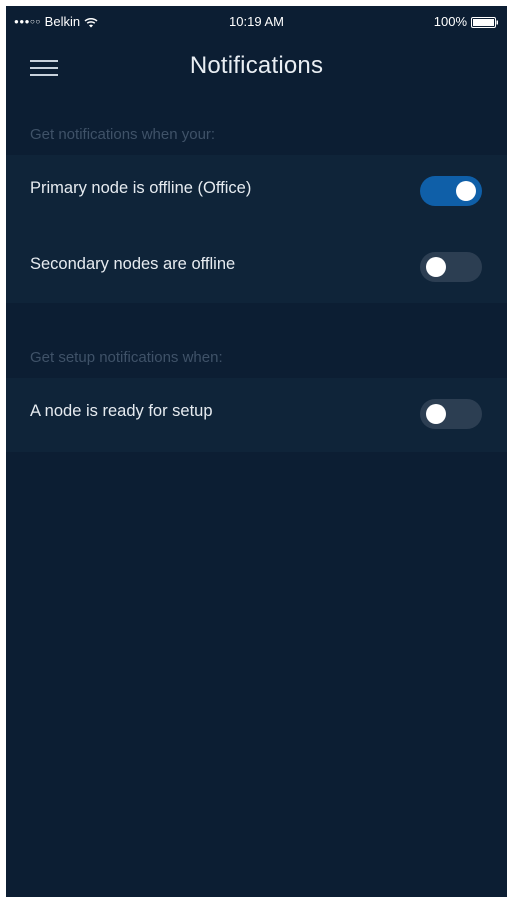 This screenshot has width=512, height=901. What do you see at coordinates (126, 357) in the screenshot?
I see `section-header-setup: Get setup notifications when:` at bounding box center [126, 357].